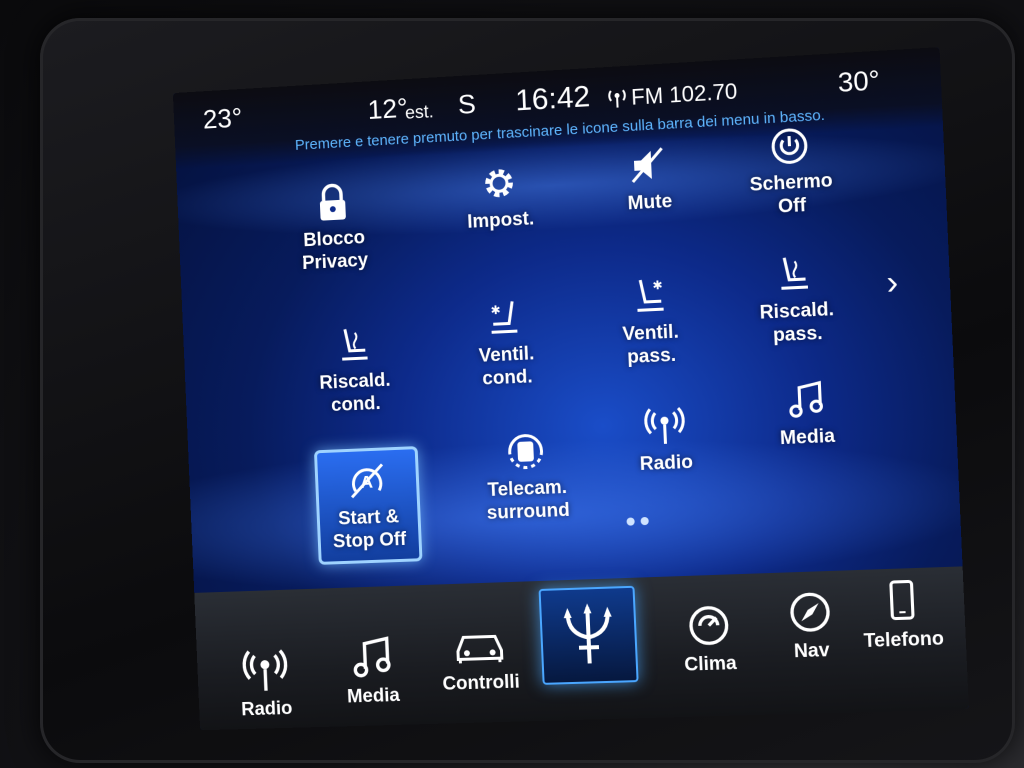 The width and height of the screenshot is (1024, 768). I want to click on compass-icon, so click(810, 612).